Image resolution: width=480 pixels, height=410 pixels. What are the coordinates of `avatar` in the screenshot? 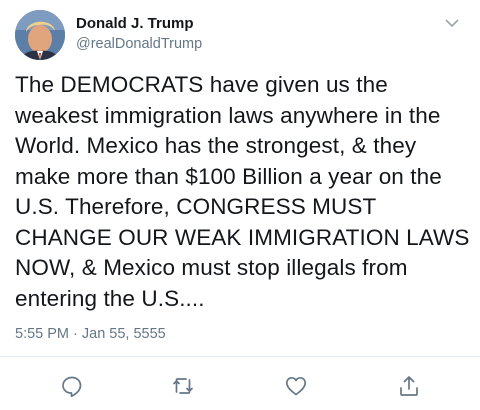 It's located at (40, 35).